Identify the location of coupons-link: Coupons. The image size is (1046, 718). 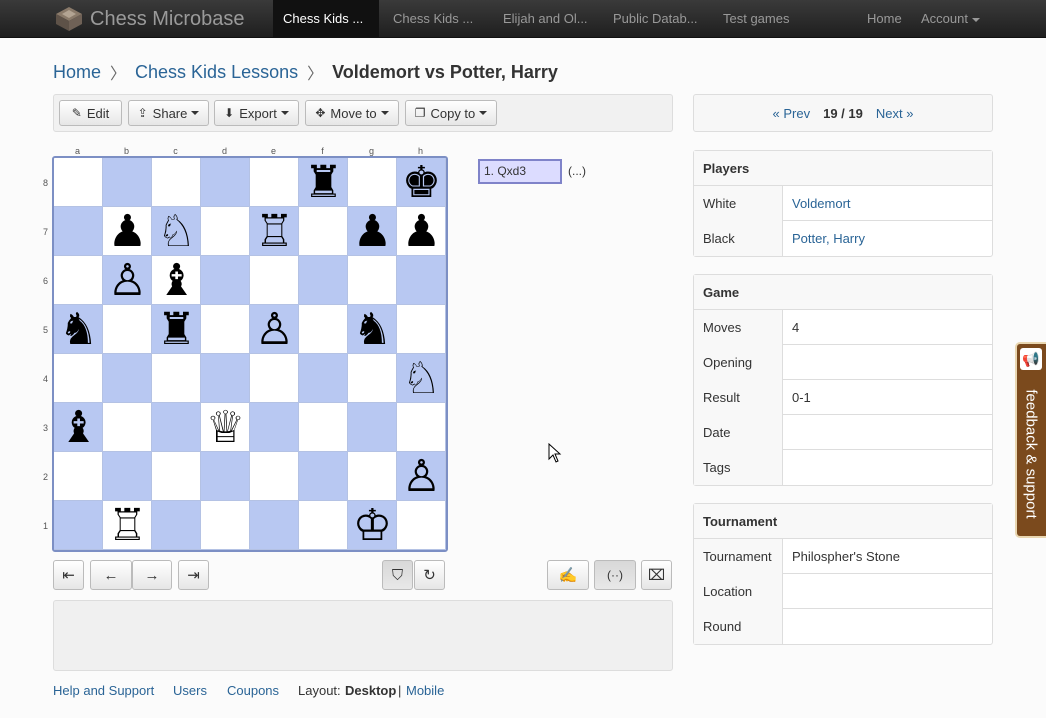
(253, 690).